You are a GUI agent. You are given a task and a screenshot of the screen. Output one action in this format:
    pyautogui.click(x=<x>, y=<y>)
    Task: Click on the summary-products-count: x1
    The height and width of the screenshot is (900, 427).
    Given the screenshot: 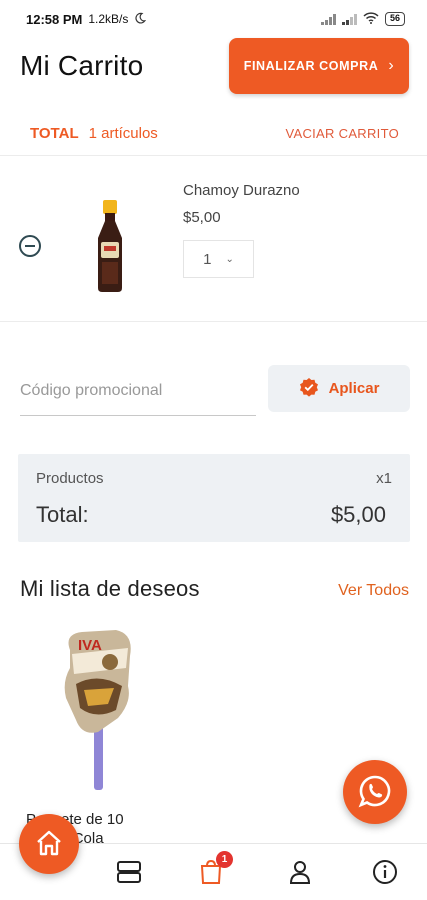 What is the action you would take?
    pyautogui.click(x=384, y=478)
    